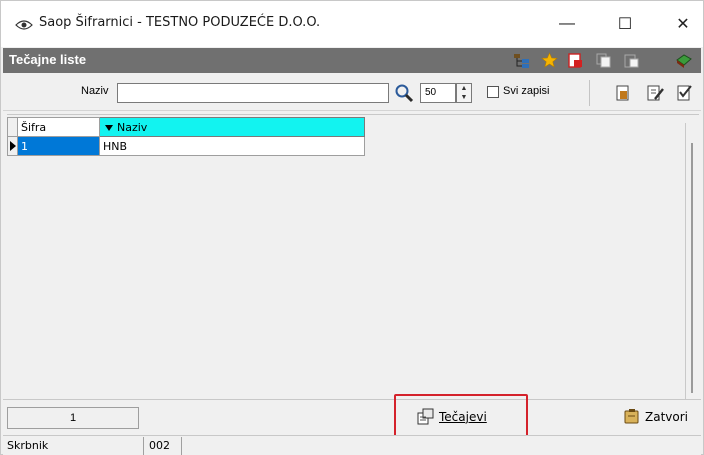  What do you see at coordinates (352, 417) in the screenshot?
I see `bottom-bar: 1 Tečajevi Zatvori` at bounding box center [352, 417].